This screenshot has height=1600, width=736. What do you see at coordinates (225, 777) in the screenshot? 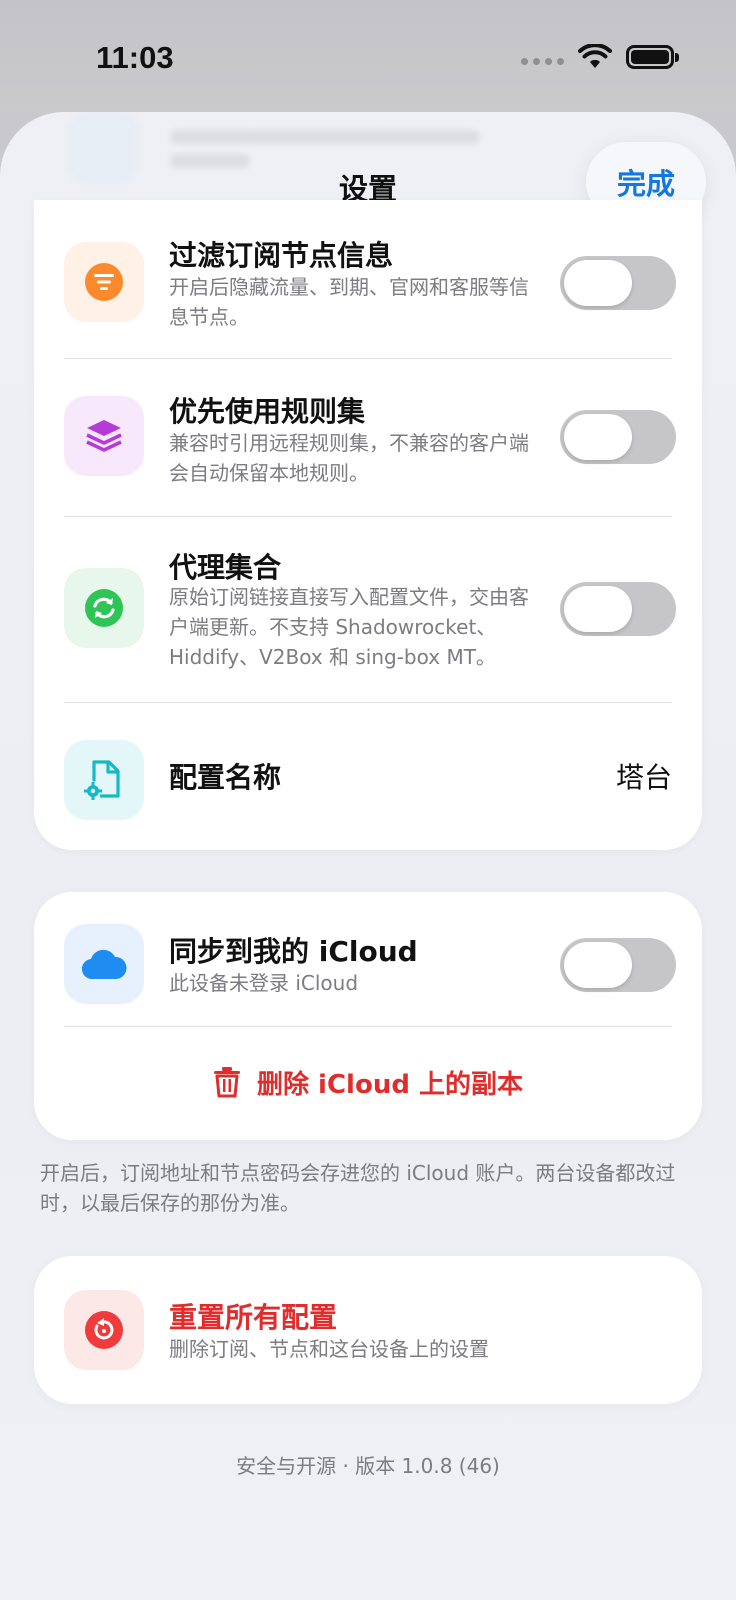
I see `config-name-title: 配置名称` at bounding box center [225, 777].